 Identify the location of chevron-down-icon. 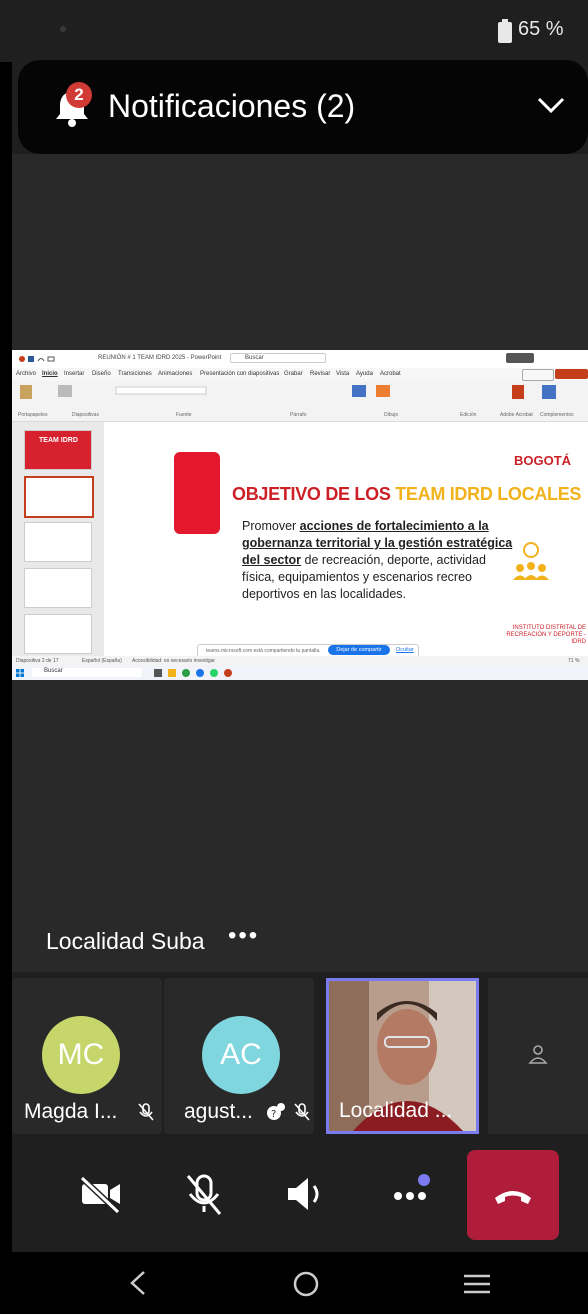
(551, 105).